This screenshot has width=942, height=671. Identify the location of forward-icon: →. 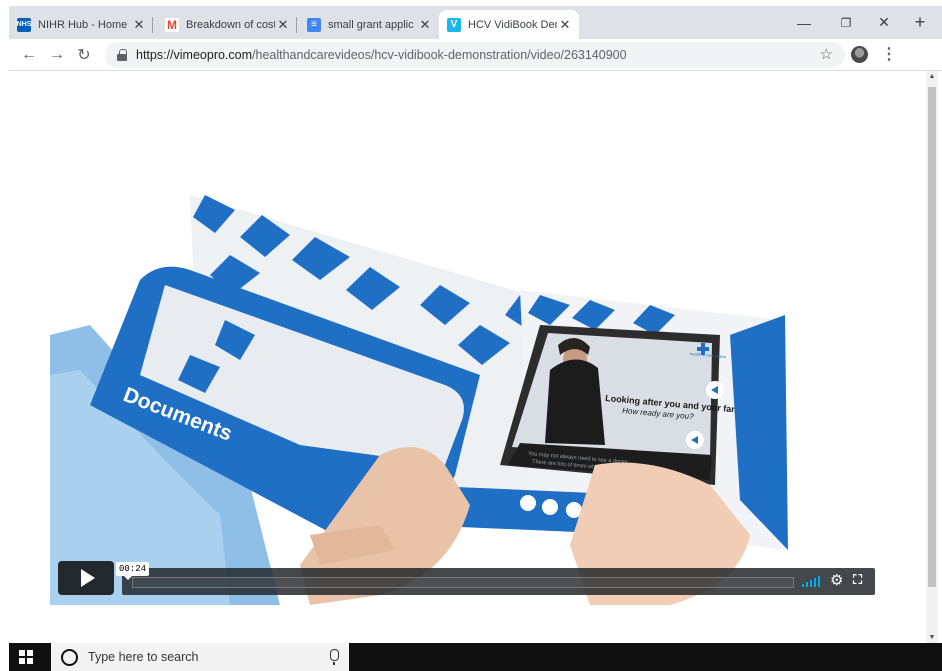
(57, 55).